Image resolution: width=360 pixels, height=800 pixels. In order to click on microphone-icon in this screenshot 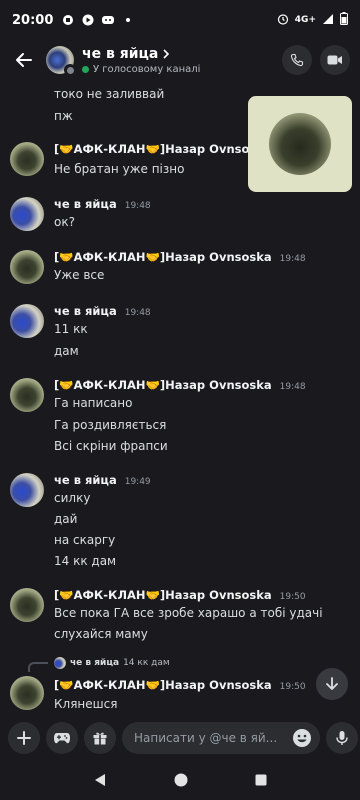, I will do `click(342, 738)`.